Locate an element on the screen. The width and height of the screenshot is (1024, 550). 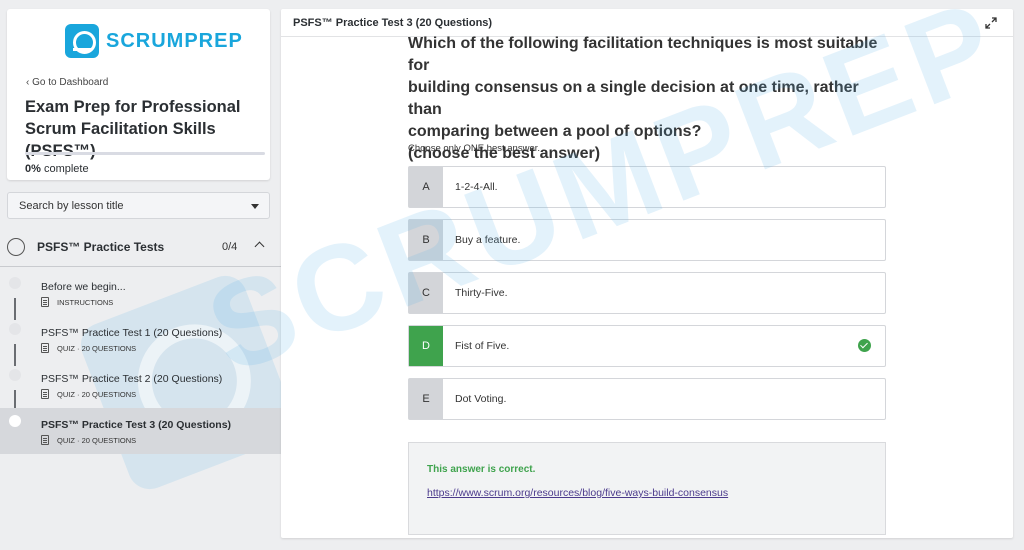
chevron-up-icon is located at coordinates (259, 246).